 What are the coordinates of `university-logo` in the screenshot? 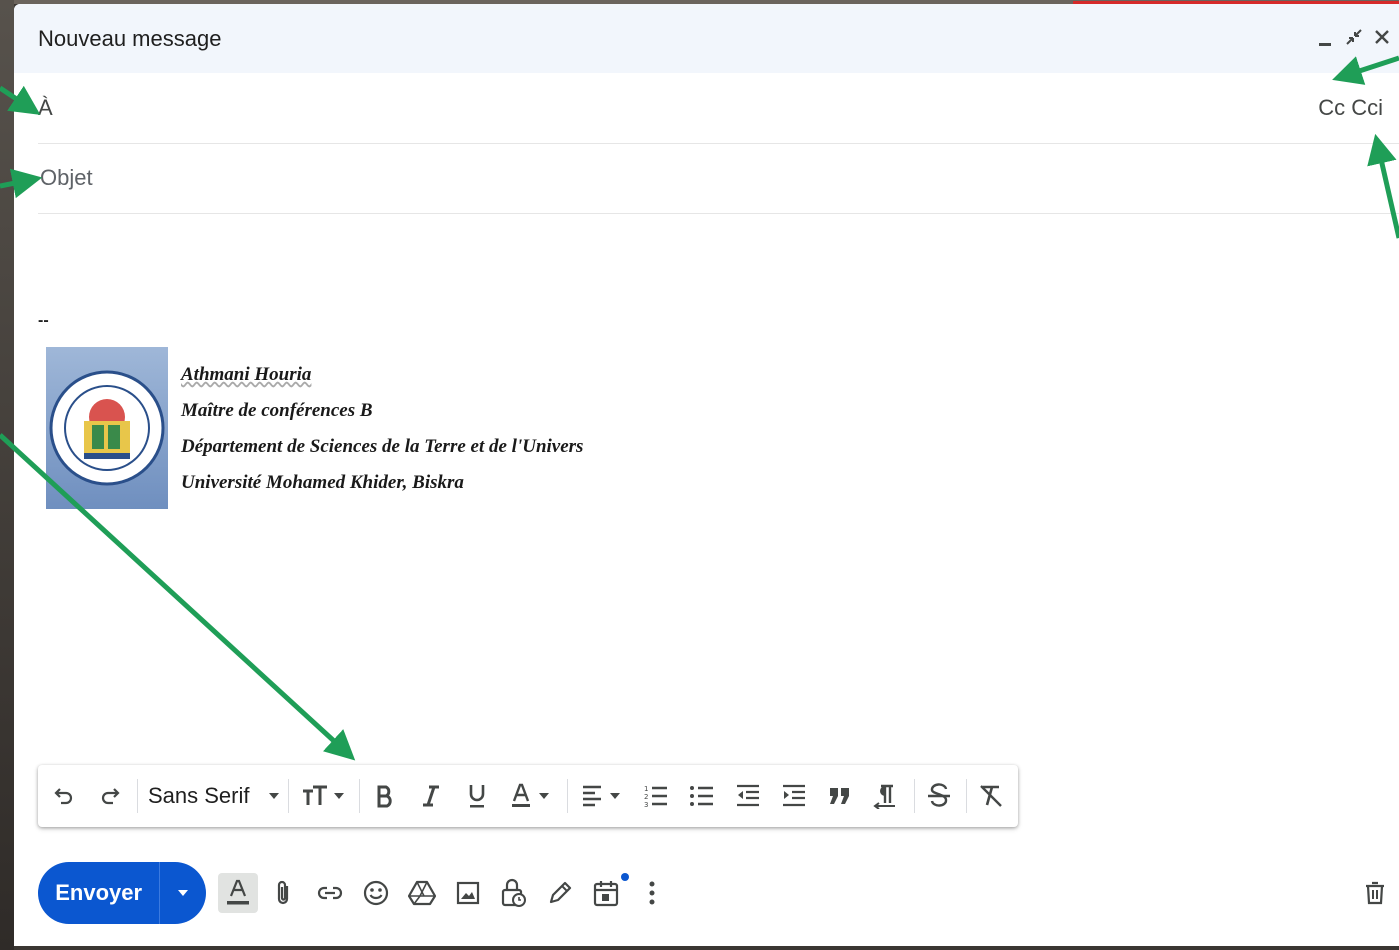 It's located at (107, 428).